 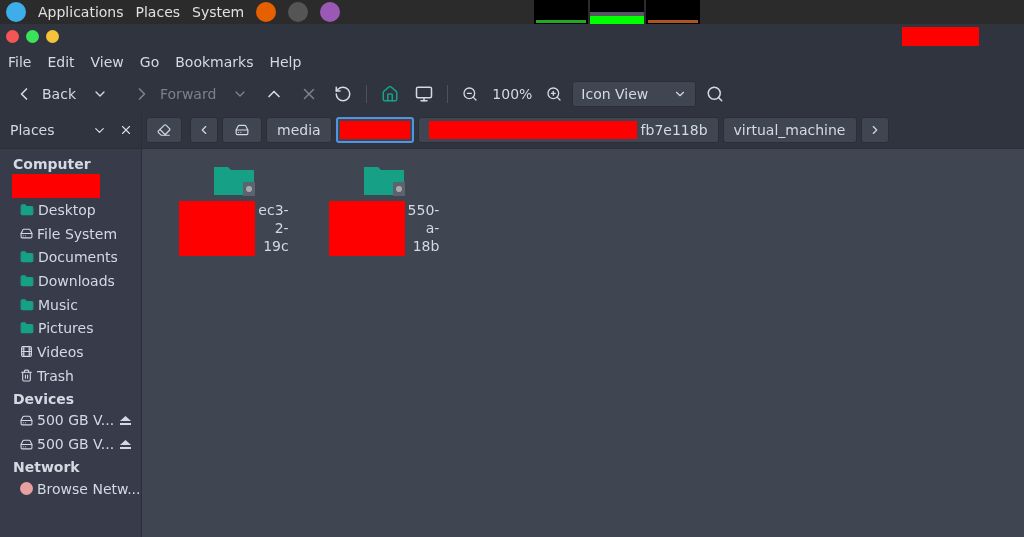 What do you see at coordinates (285, 62) in the screenshot?
I see `menu-item: Help` at bounding box center [285, 62].